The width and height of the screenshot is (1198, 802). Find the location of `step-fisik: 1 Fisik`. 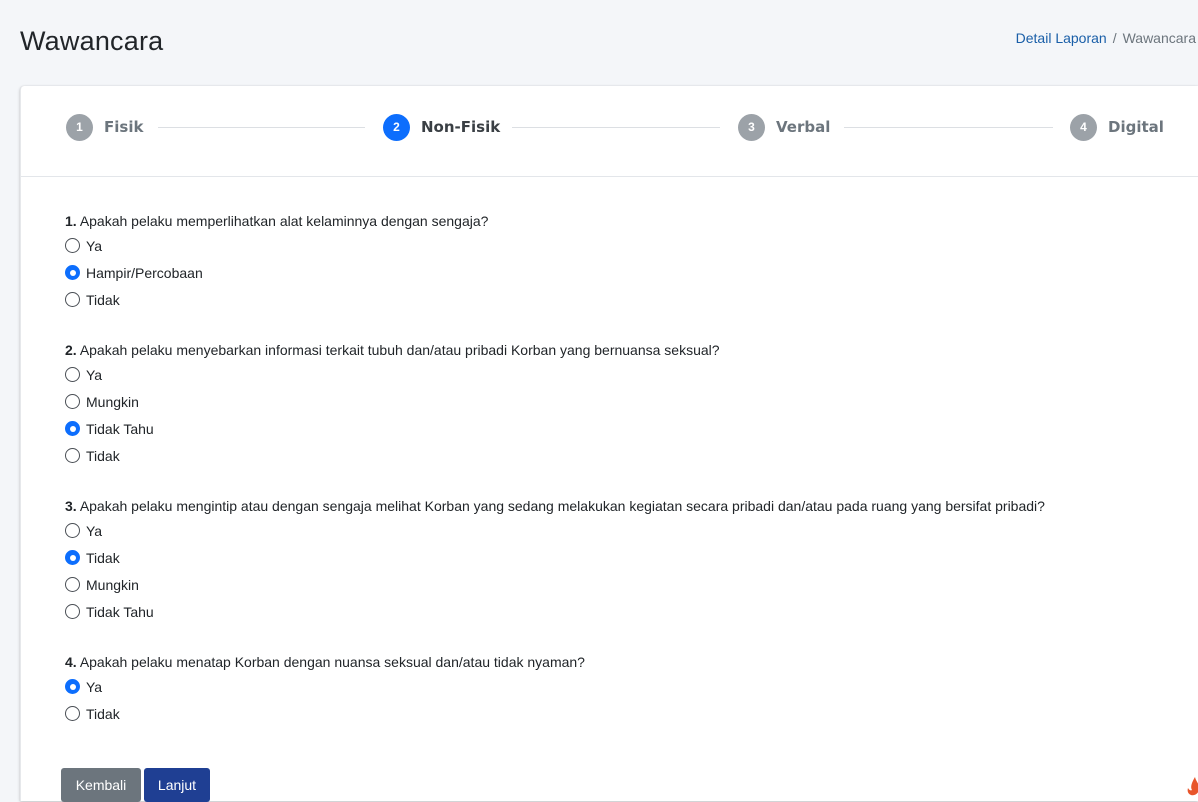

step-fisik: 1 Fisik is located at coordinates (104, 127).